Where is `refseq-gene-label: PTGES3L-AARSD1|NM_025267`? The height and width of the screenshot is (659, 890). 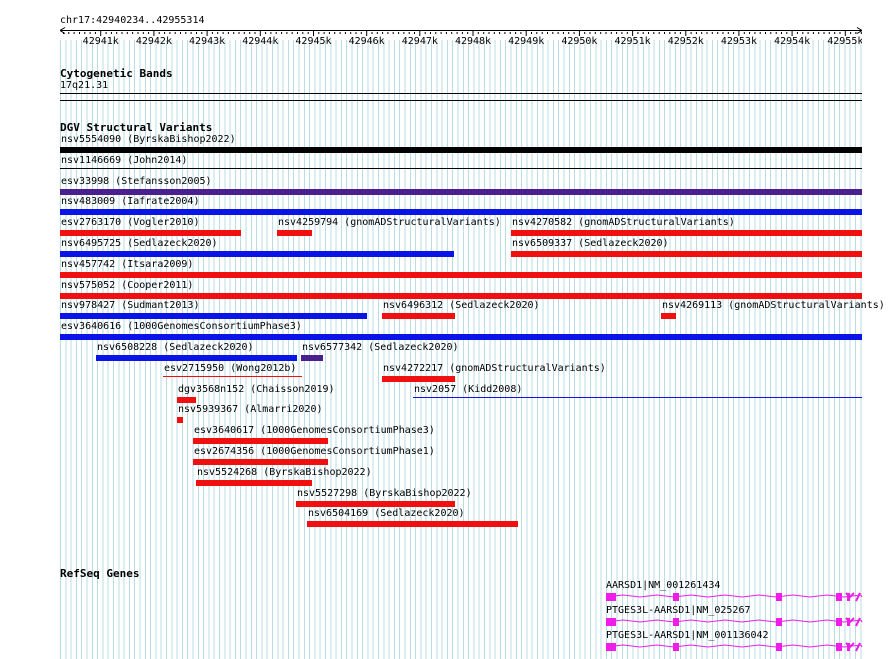 refseq-gene-label: PTGES3L-AARSD1|NM_025267 is located at coordinates (678, 610).